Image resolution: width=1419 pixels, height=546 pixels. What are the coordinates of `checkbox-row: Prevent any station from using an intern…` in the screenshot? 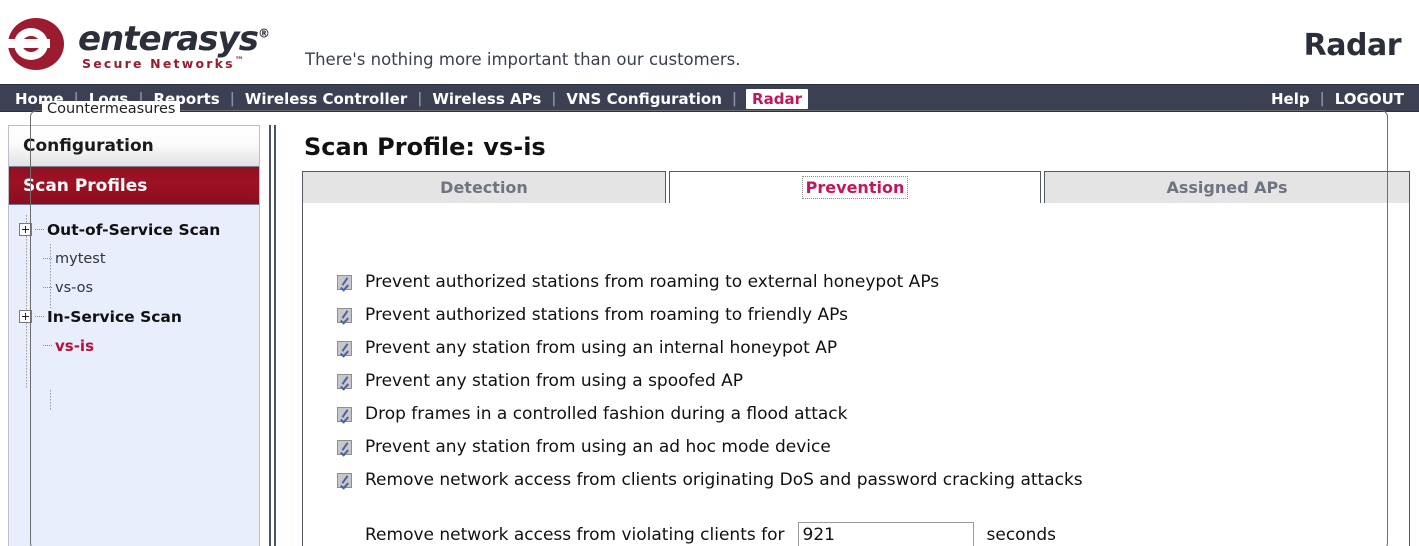 It's located at (878, 348).